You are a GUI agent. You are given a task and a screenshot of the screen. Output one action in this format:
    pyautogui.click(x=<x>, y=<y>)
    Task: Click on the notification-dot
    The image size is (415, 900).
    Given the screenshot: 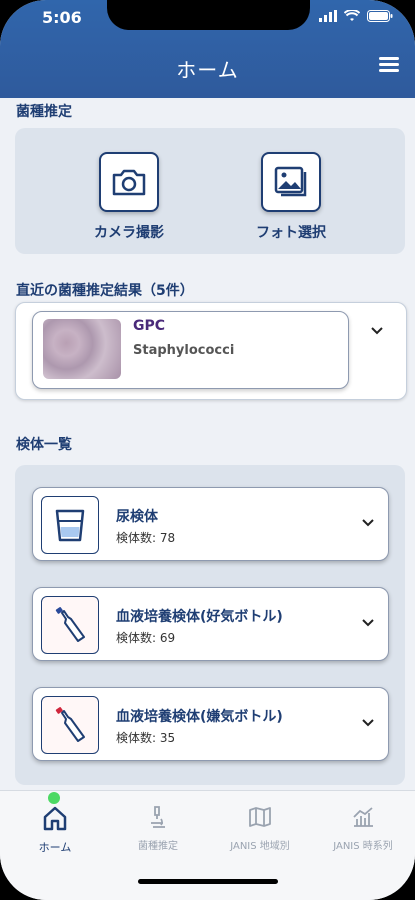 What is the action you would take?
    pyautogui.click(x=54, y=798)
    